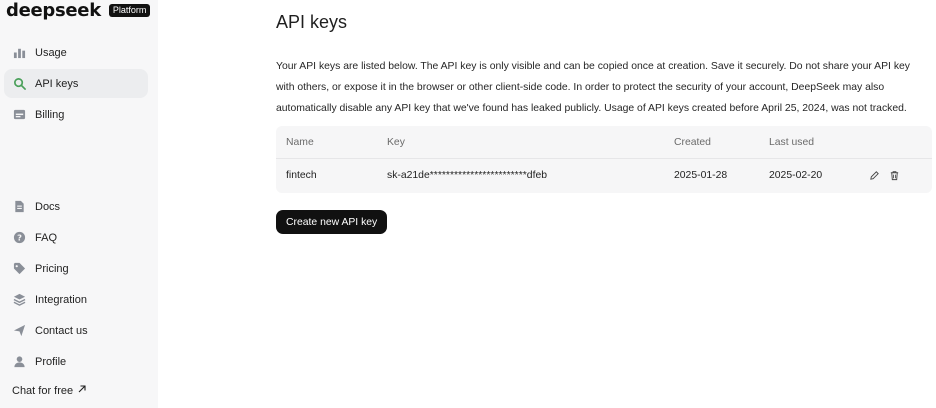 Image resolution: width=936 pixels, height=408 pixels. Describe the element at coordinates (796, 175) in the screenshot. I see `key-last-used: 2025-02-20` at that location.